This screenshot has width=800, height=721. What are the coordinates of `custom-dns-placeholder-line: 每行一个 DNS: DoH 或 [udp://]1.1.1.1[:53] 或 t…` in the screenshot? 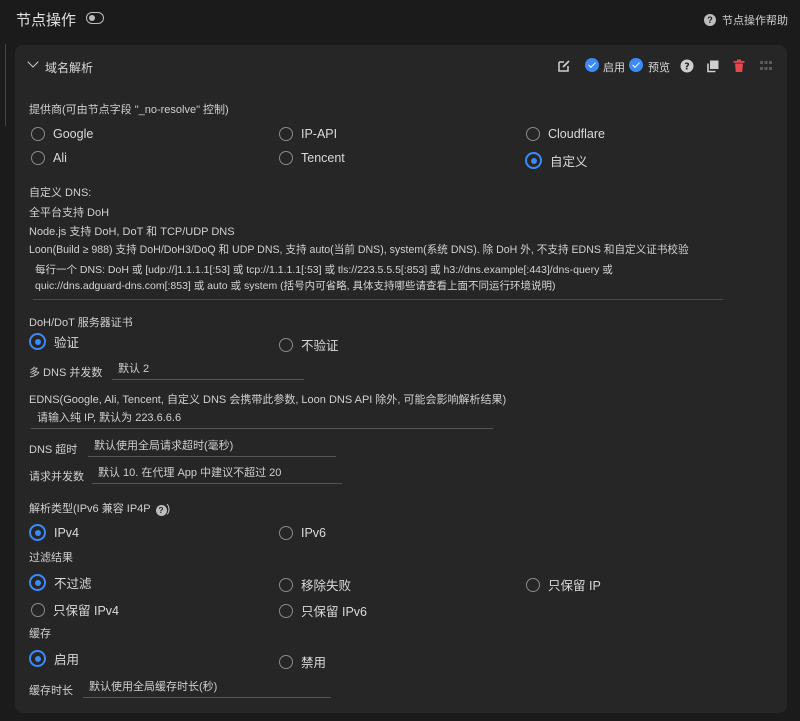 It's located at (324, 270).